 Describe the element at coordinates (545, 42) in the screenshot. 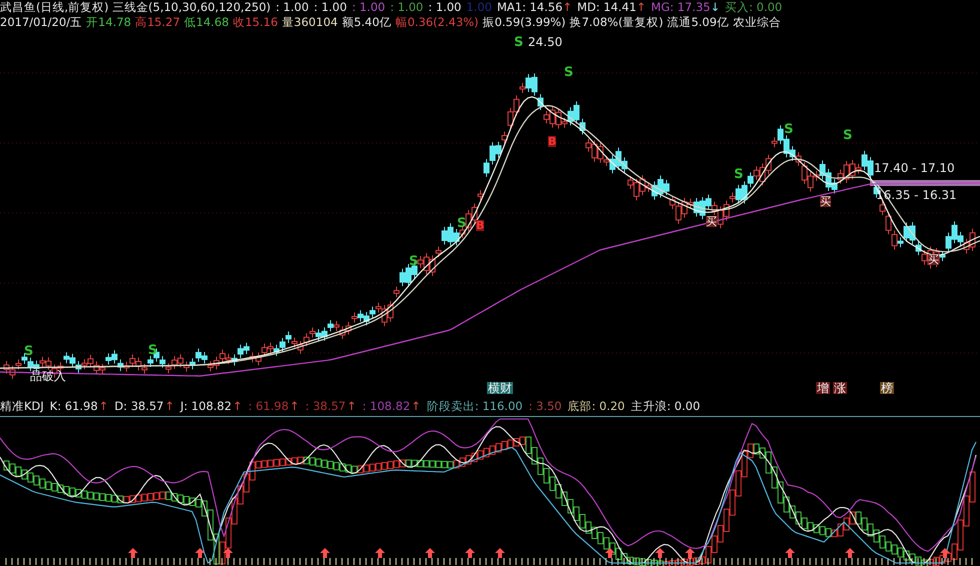

I see `price-label: 24.50` at that location.